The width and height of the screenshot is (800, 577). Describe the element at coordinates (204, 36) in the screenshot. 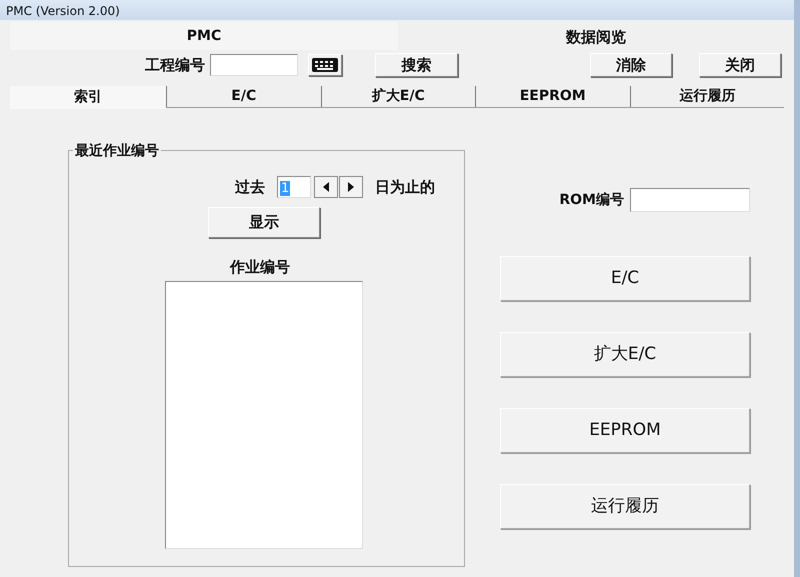

I see `section-title: PMC` at that location.